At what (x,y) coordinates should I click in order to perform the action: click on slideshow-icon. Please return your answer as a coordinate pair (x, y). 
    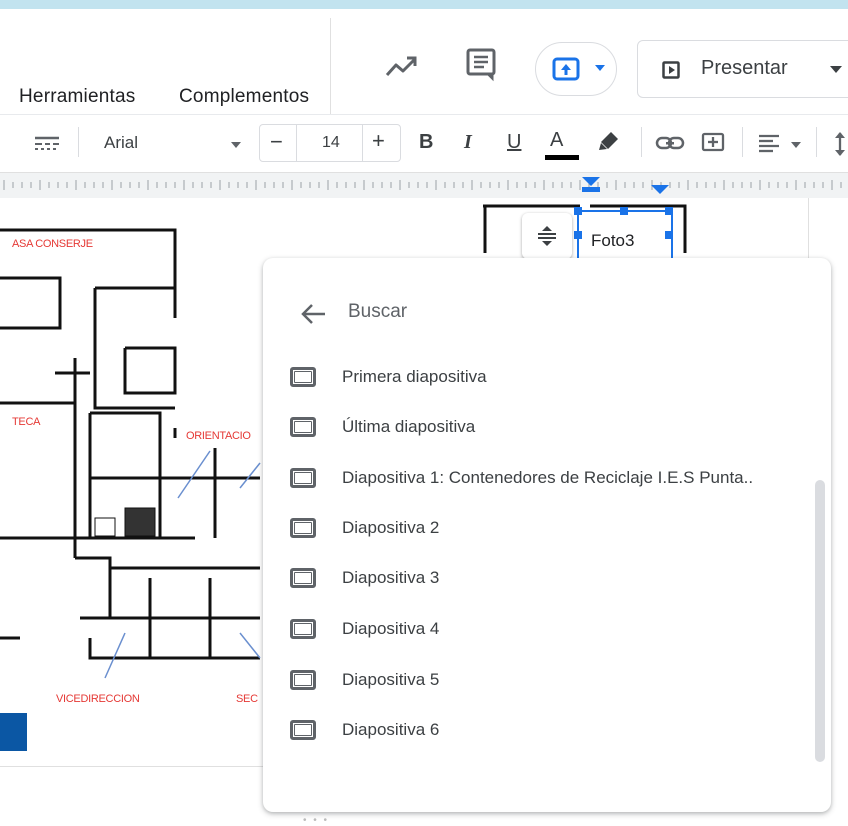
    Looking at the image, I should click on (671, 70).